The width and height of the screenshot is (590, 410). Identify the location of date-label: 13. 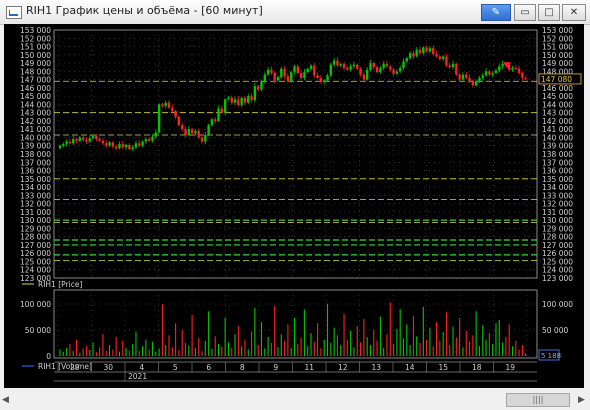
(376, 367).